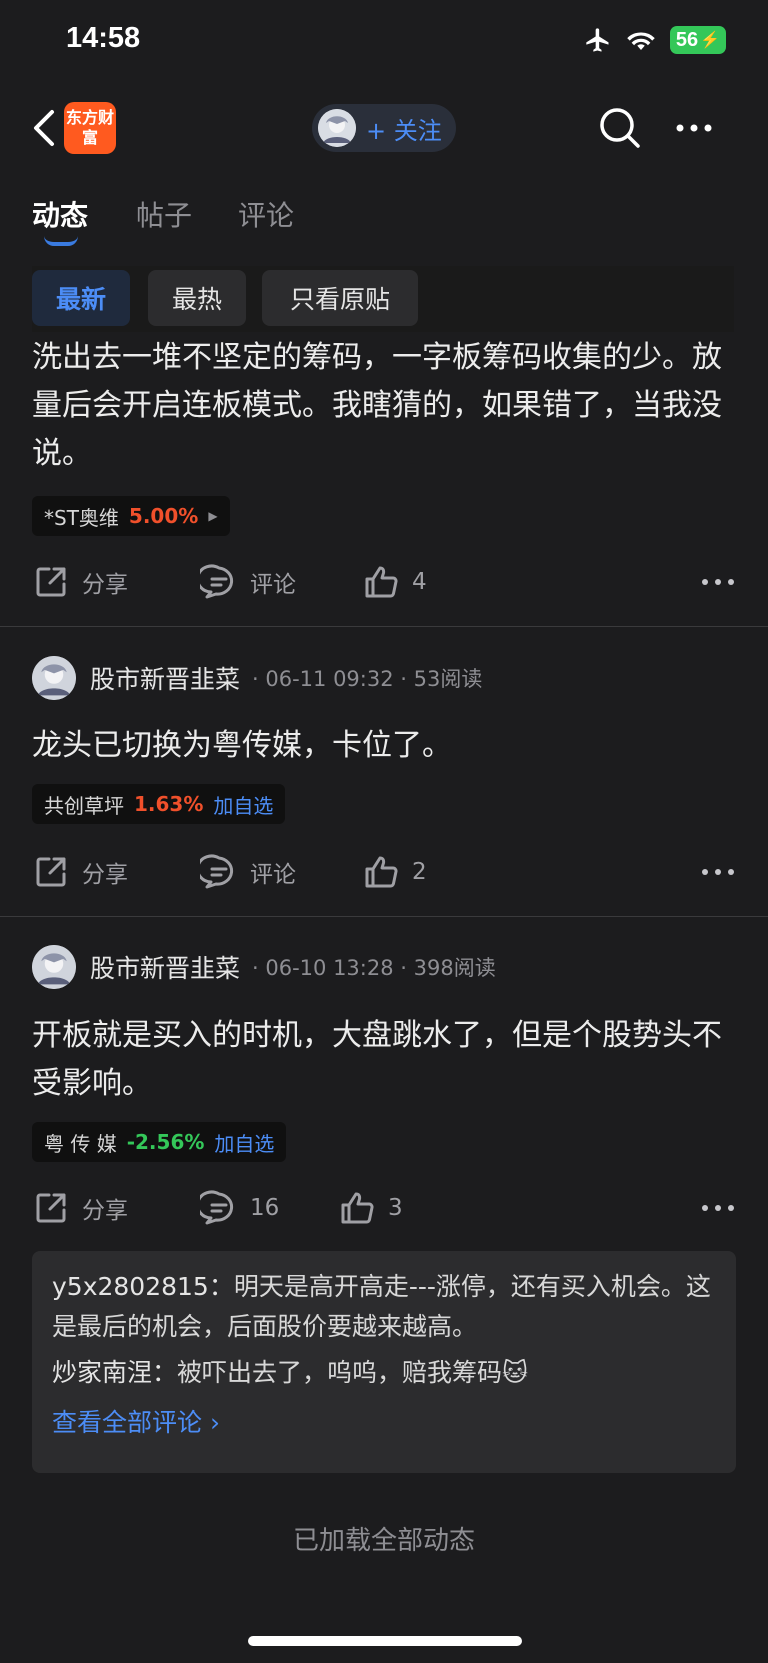 Image resolution: width=768 pixels, height=1663 pixels. What do you see at coordinates (197, 298) in the screenshot?
I see `filter-hot: 最热` at bounding box center [197, 298].